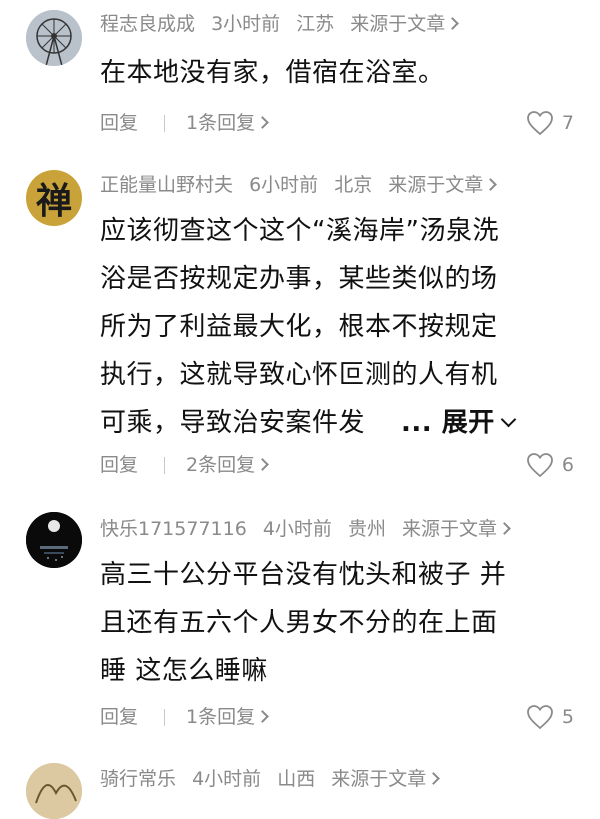 This screenshot has height=819, width=600. What do you see at coordinates (337, 717) in the screenshot?
I see `comment-actions: 回复 1条回复 5` at bounding box center [337, 717].